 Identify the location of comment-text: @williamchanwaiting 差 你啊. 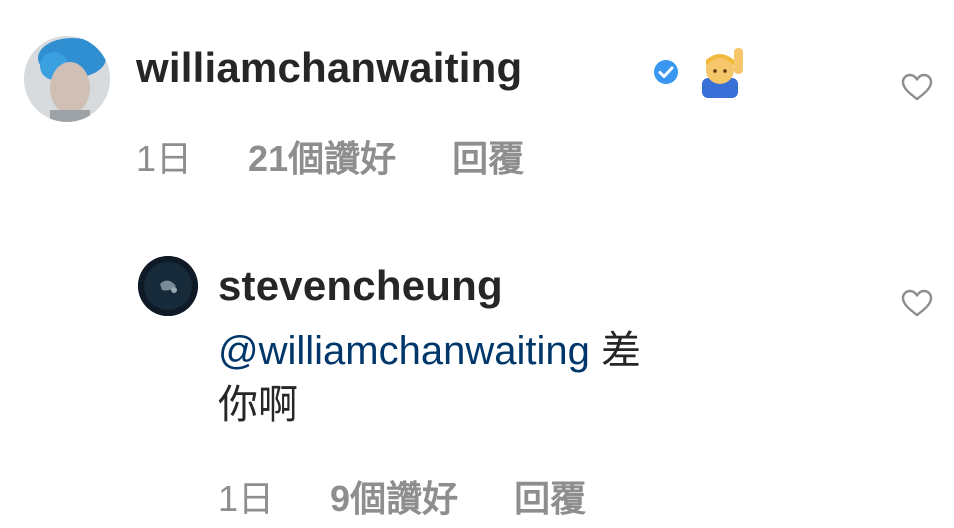
(429, 378).